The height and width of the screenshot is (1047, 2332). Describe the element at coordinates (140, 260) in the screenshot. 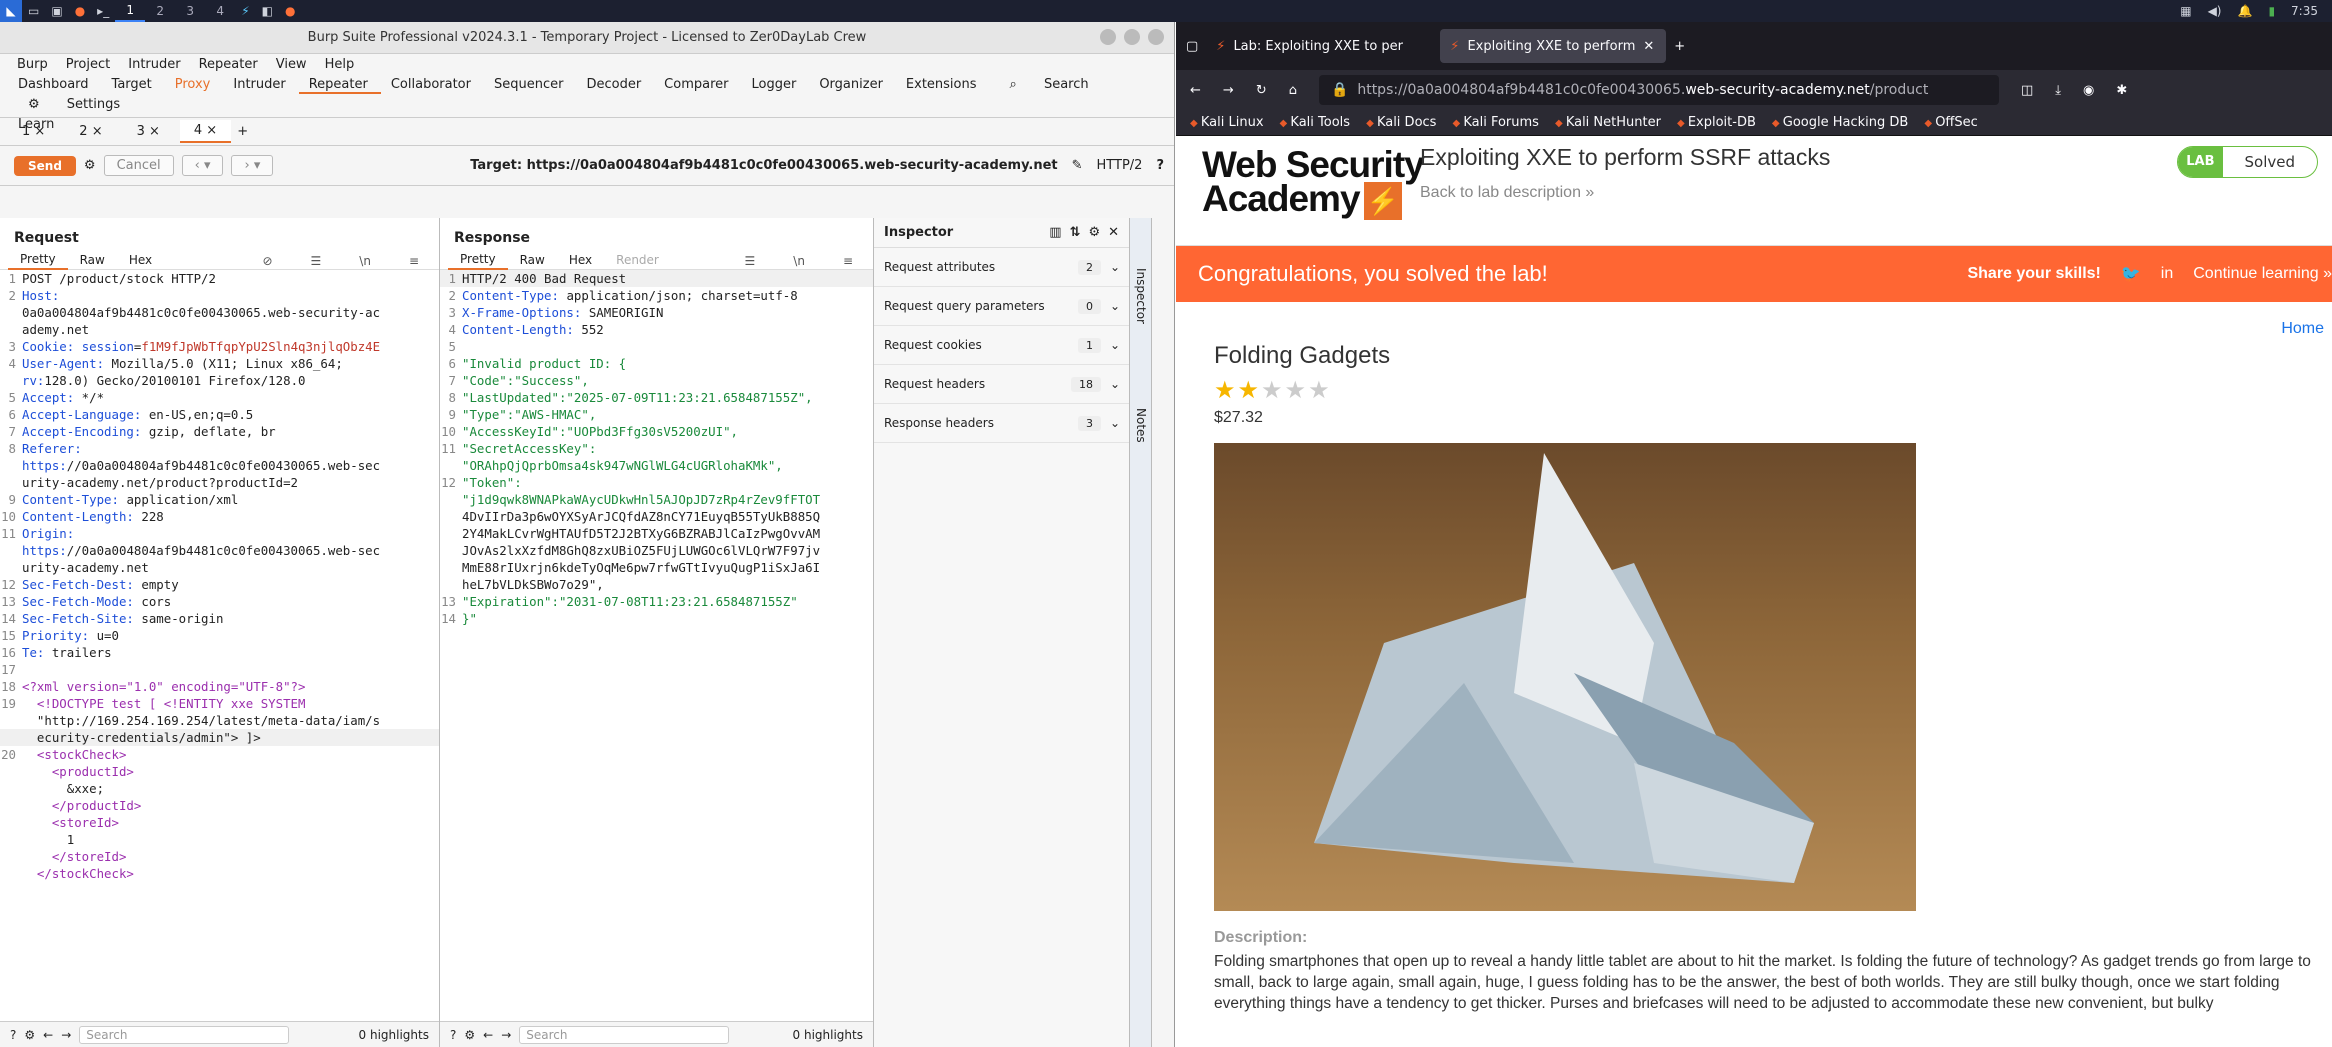

I see `request-tab-hex: Hex` at that location.